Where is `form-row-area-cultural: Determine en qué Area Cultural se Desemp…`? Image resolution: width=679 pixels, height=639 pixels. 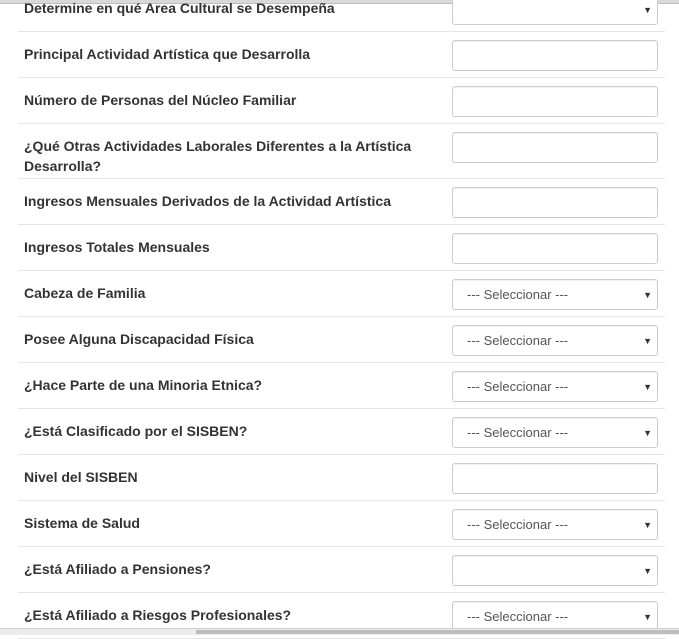
form-row-area-cultural: Determine en qué Area Cultural se Desemp… is located at coordinates (341, 16).